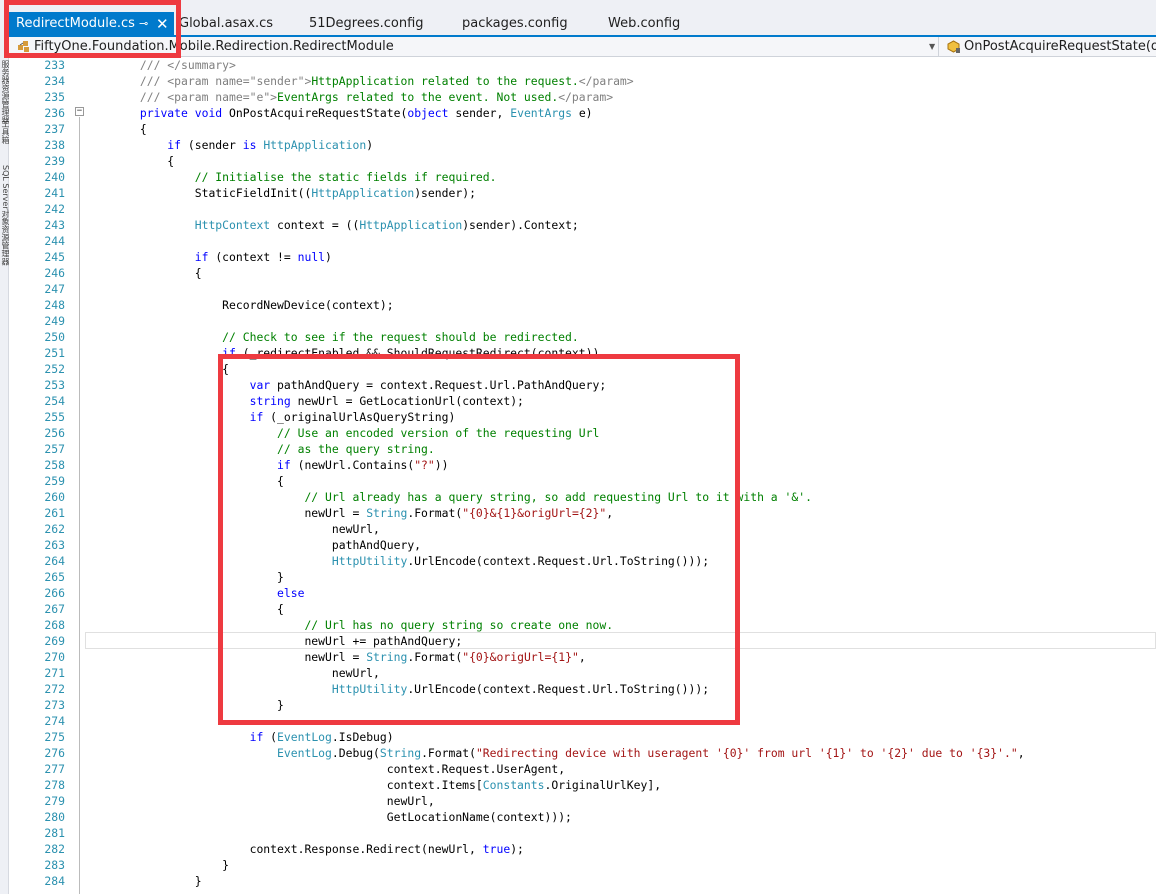 This screenshot has height=894, width=1156. What do you see at coordinates (54, 865) in the screenshot?
I see `line-number: 283` at bounding box center [54, 865].